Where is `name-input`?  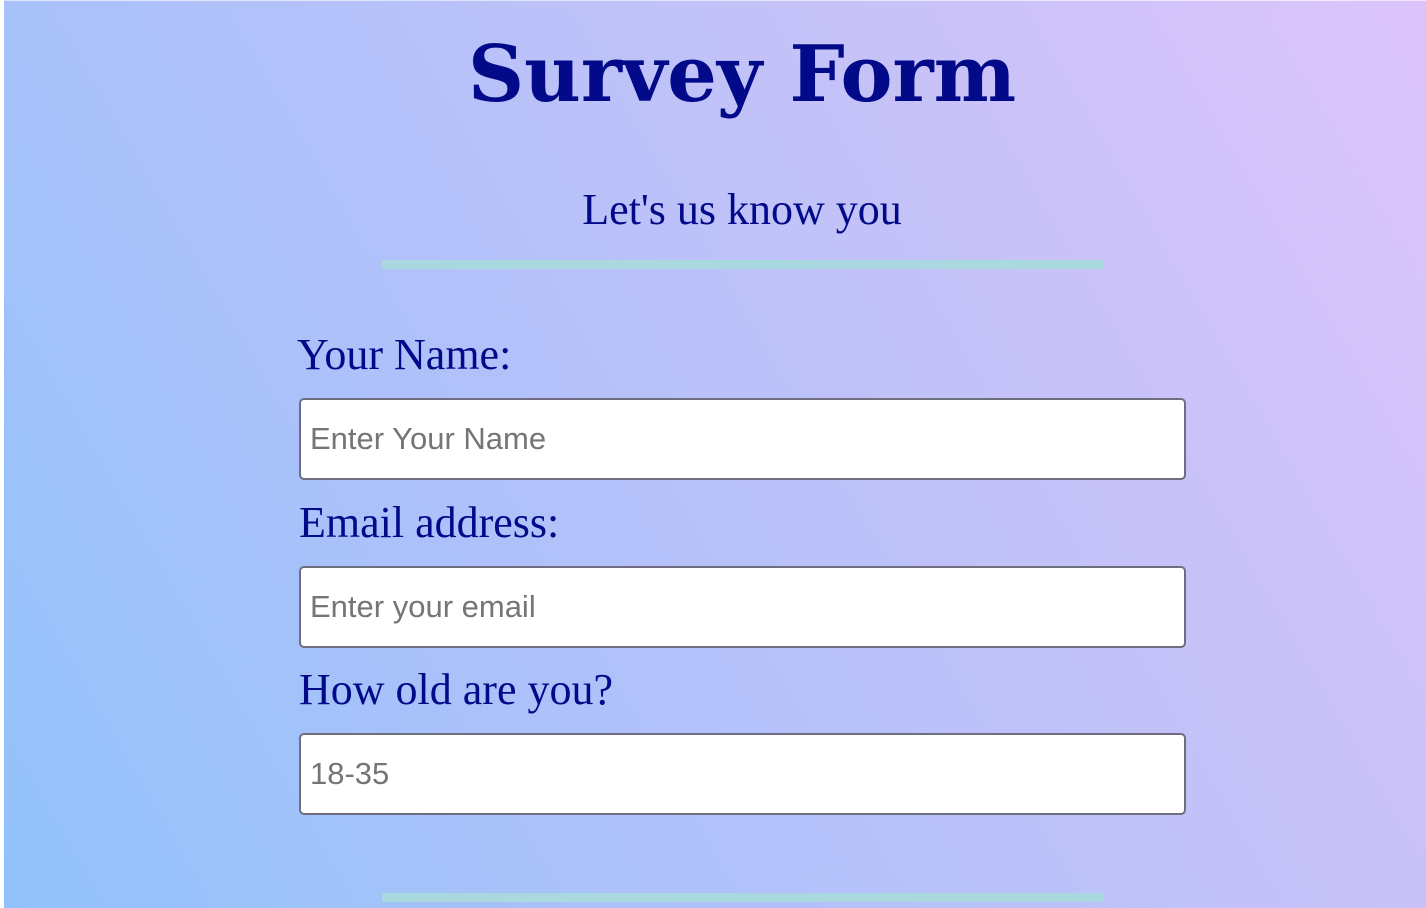
name-input is located at coordinates (742, 439).